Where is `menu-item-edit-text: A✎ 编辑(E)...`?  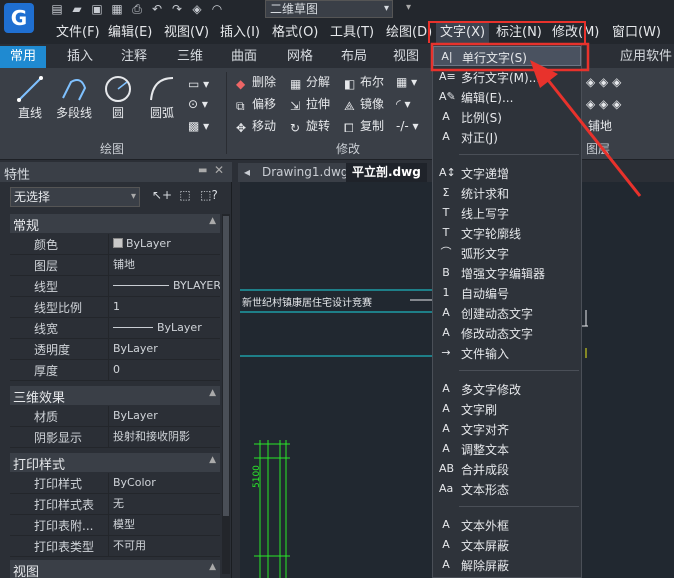 menu-item-edit-text: A✎ 编辑(E)... is located at coordinates (507, 97).